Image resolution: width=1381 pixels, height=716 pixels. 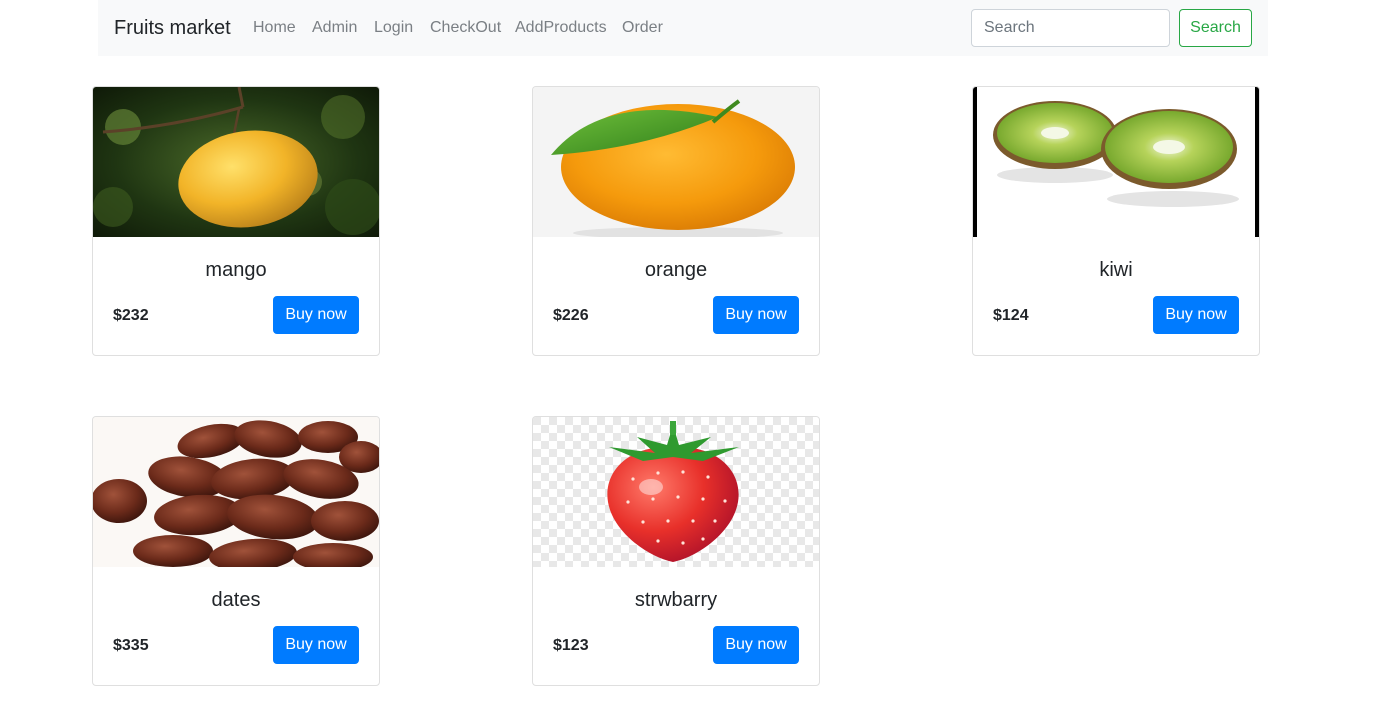 What do you see at coordinates (1116, 162) in the screenshot?
I see `product-image-kiwi` at bounding box center [1116, 162].